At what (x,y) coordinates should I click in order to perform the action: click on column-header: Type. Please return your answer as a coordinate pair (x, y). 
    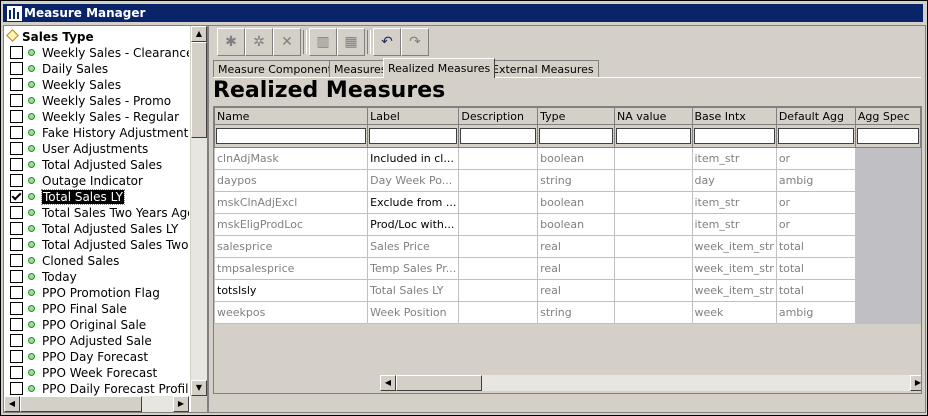
    Looking at the image, I should click on (576, 116).